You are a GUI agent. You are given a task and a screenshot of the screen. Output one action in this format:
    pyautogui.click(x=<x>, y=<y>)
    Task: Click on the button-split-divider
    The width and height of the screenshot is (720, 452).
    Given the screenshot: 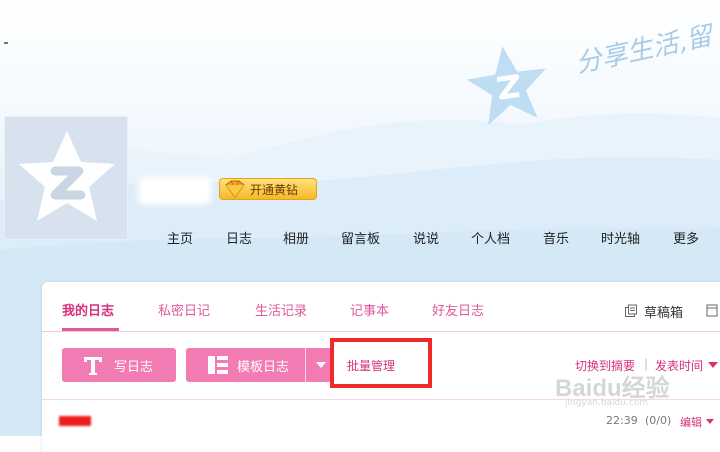 What is the action you would take?
    pyautogui.click(x=305, y=365)
    